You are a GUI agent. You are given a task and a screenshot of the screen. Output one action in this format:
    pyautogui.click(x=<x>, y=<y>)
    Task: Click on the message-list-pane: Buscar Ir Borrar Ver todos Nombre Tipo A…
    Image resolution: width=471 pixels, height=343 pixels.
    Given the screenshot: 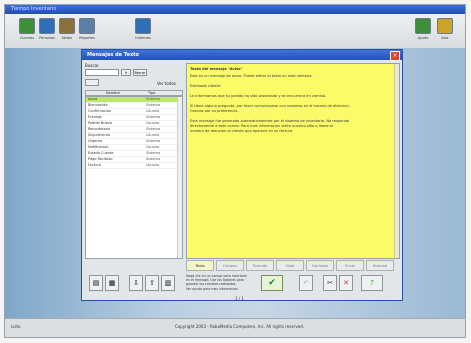 What is the action you would take?
    pyautogui.click(x=134, y=161)
    